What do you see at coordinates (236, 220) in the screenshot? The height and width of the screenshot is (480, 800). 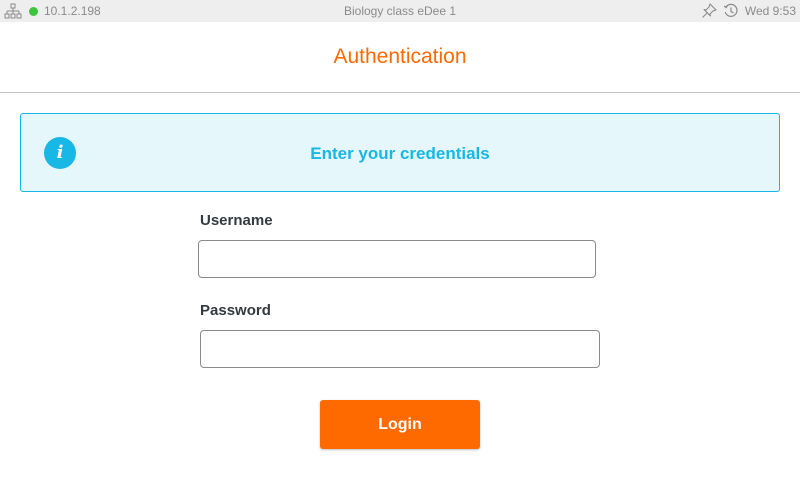 I see `username-label: Username` at bounding box center [236, 220].